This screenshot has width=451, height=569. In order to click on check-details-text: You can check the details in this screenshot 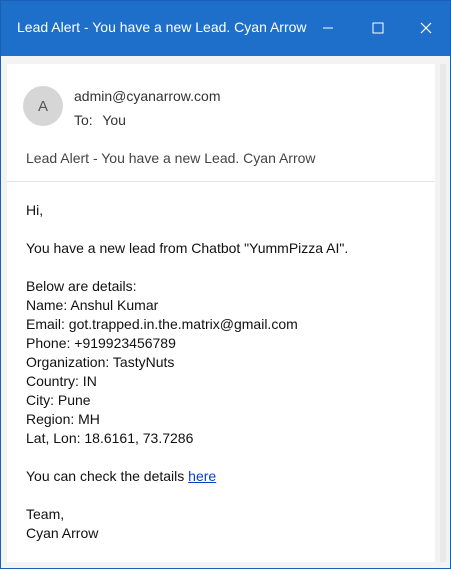, I will do `click(107, 476)`.